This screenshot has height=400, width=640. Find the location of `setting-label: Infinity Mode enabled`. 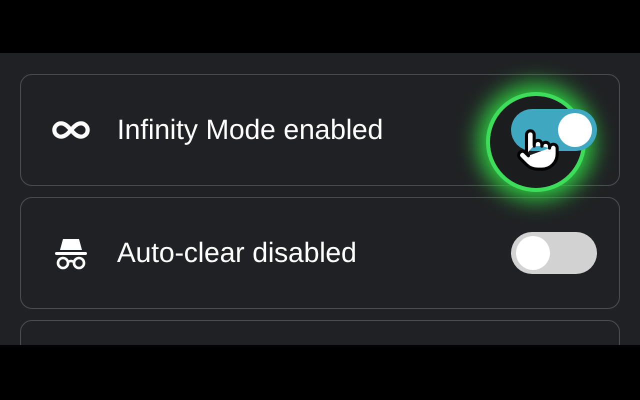

setting-label: Infinity Mode enabled is located at coordinates (250, 130).